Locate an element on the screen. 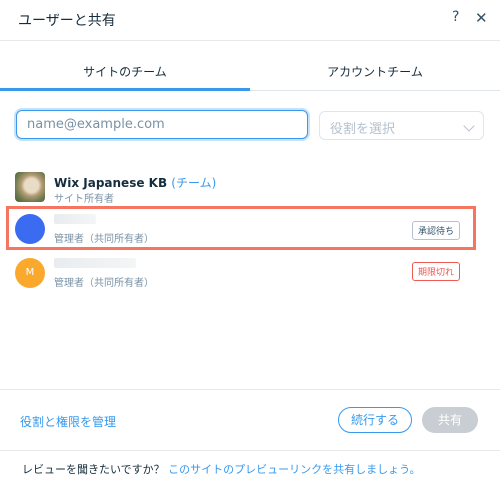 The width and height of the screenshot is (500, 482). help-icon: ? is located at coordinates (455, 17).